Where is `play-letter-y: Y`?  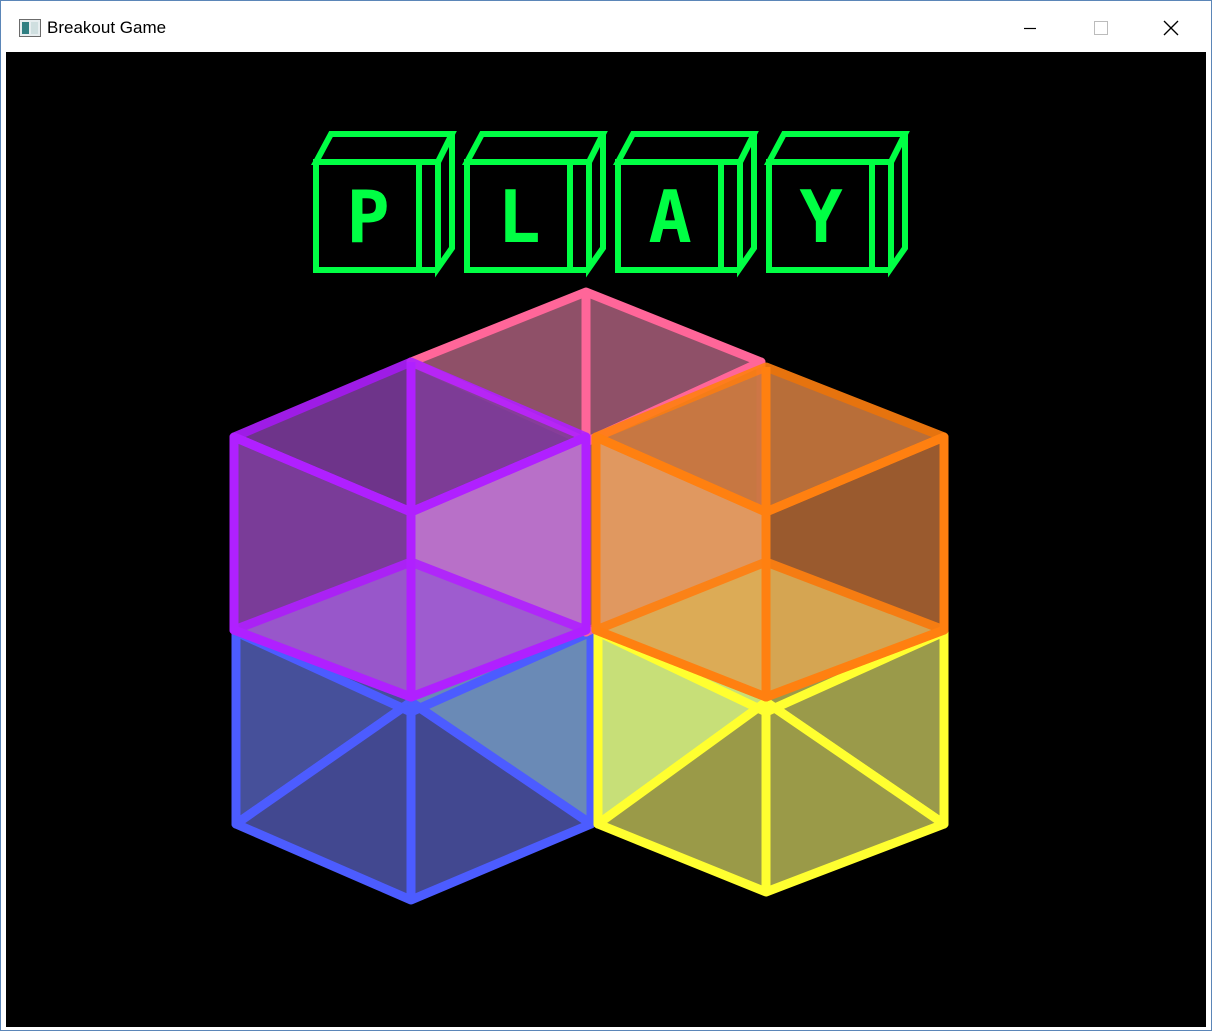
play-letter-y: Y is located at coordinates (821, 217).